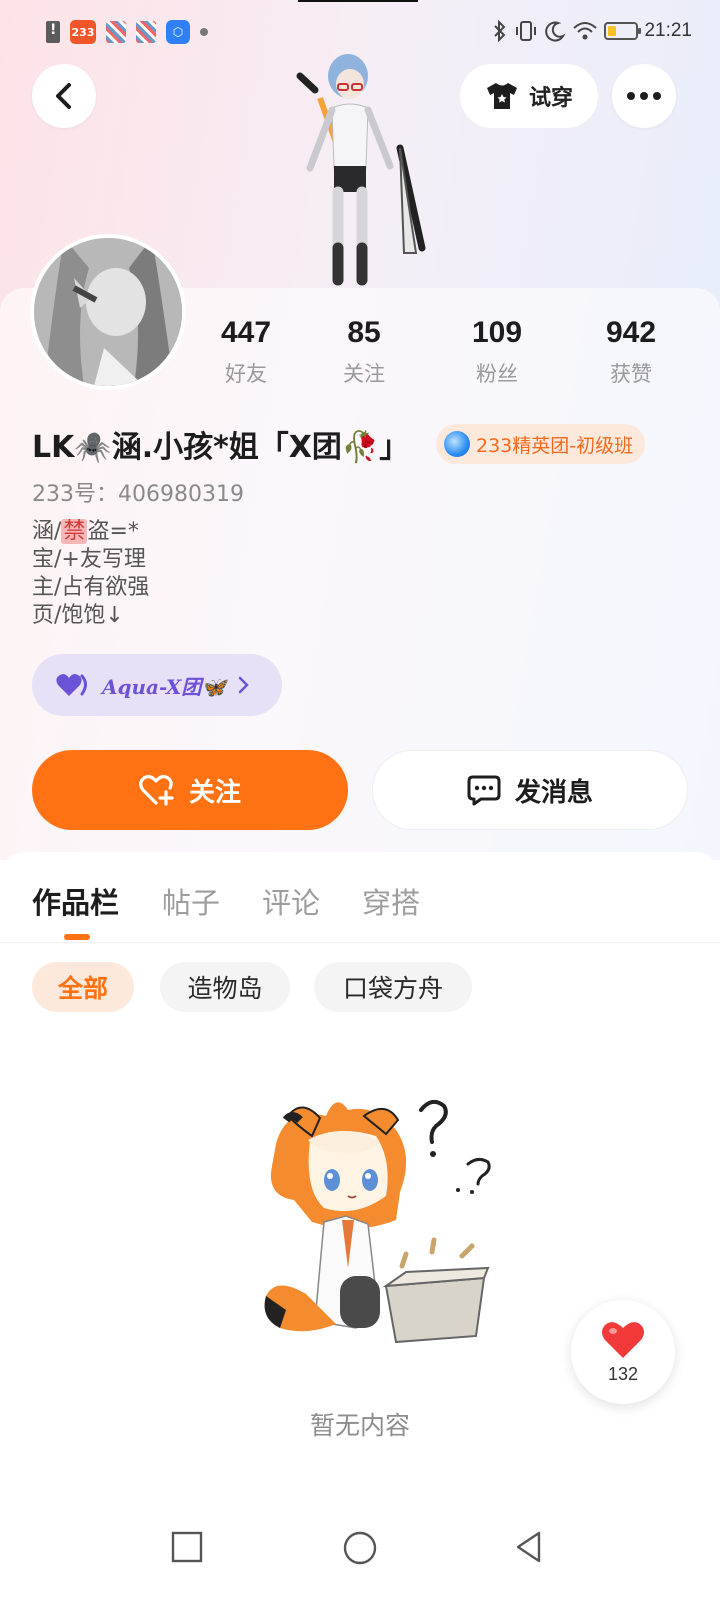 The image size is (720, 1600). Describe the element at coordinates (53, 32) in the screenshot. I see `storage-warning-icon` at that location.